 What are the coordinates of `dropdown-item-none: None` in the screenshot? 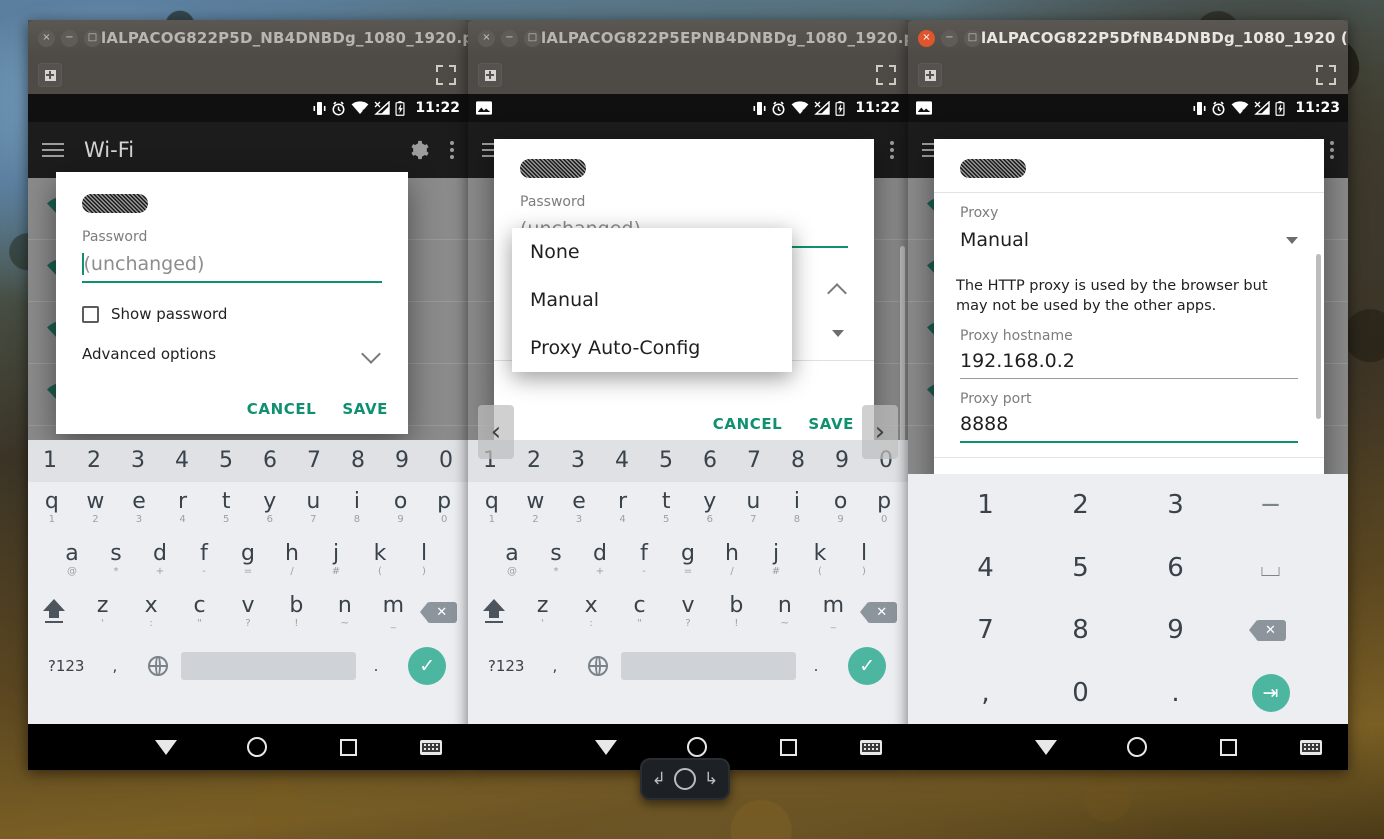 It's located at (652, 252).